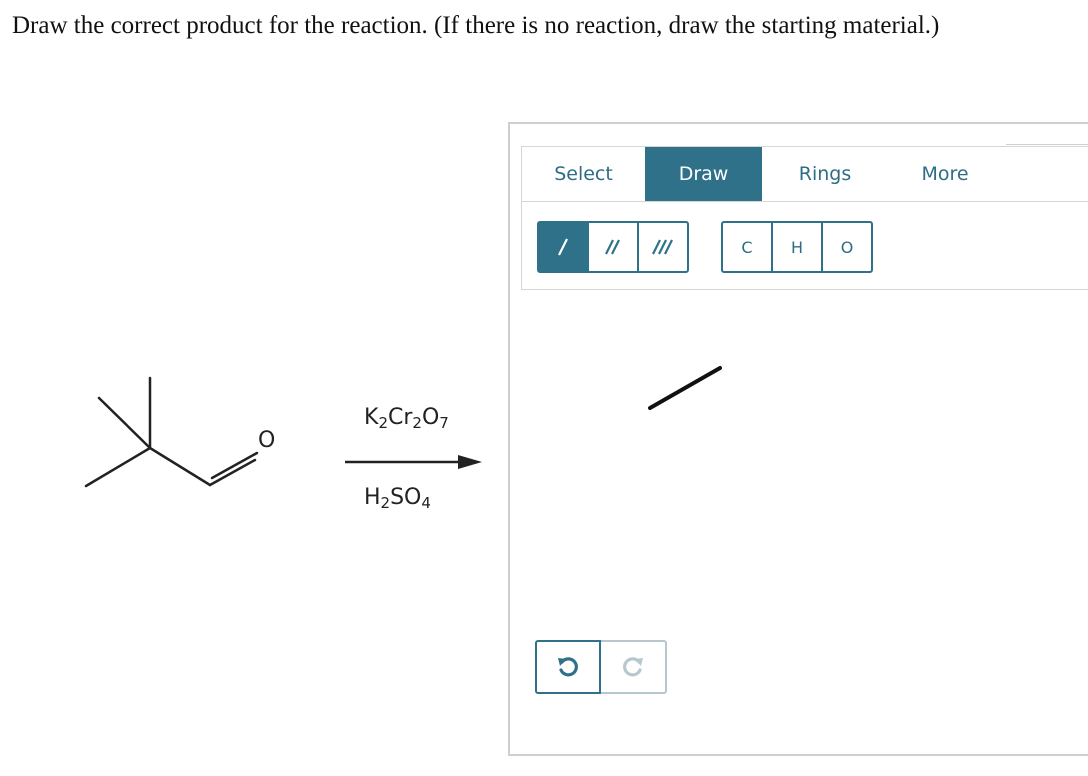 This screenshot has height=776, width=1088. I want to click on reagent-h-sub: 2, so click(385, 503).